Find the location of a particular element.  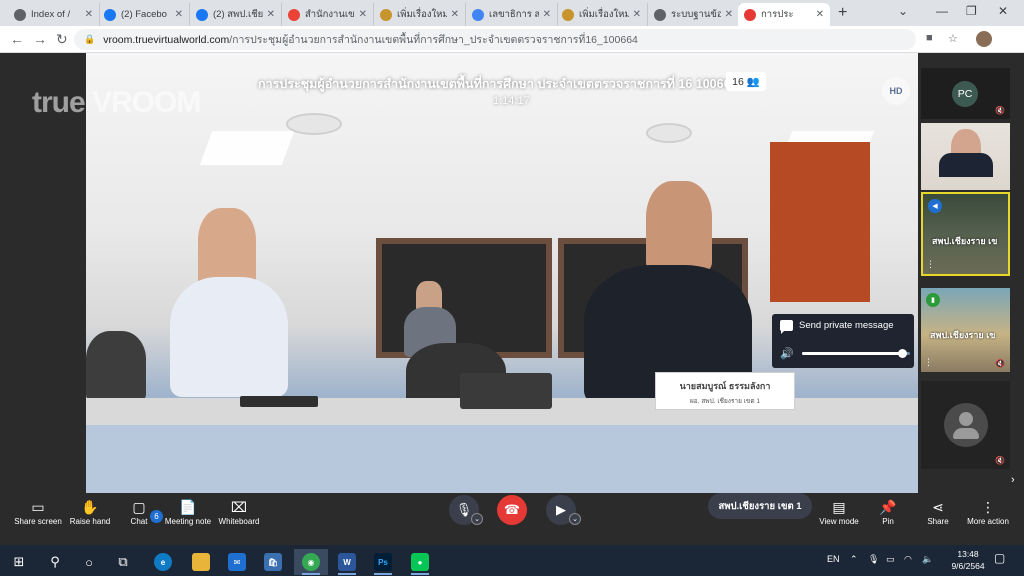

camera-icon: ■ is located at coordinates (929, 38).